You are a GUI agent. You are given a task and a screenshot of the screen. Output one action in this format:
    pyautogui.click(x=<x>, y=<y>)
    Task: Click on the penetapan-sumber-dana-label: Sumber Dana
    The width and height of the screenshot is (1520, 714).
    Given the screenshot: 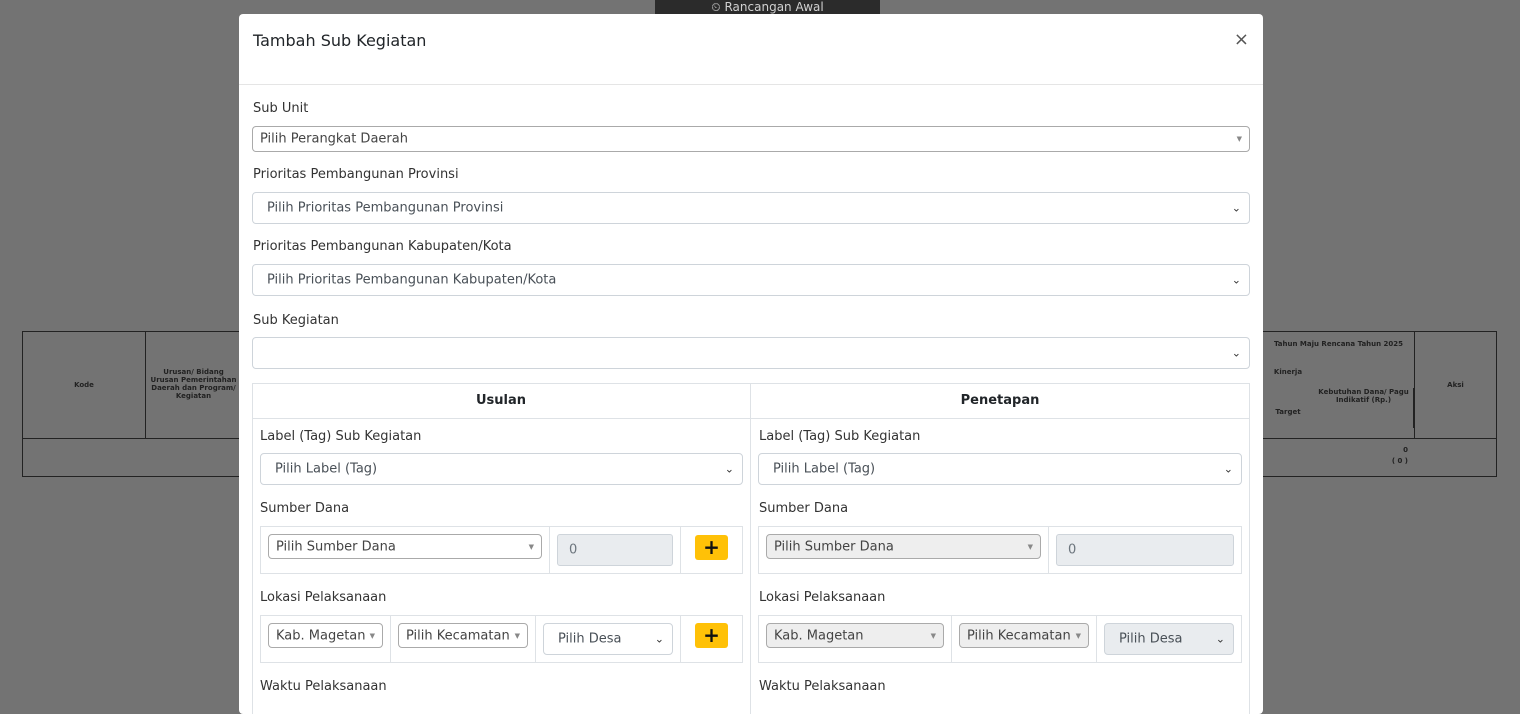 What is the action you would take?
    pyautogui.click(x=804, y=508)
    